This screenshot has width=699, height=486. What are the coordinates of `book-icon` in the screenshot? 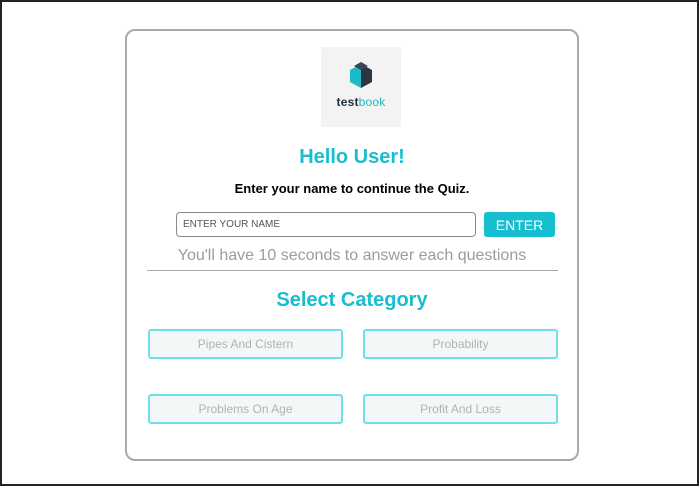 It's located at (361, 75).